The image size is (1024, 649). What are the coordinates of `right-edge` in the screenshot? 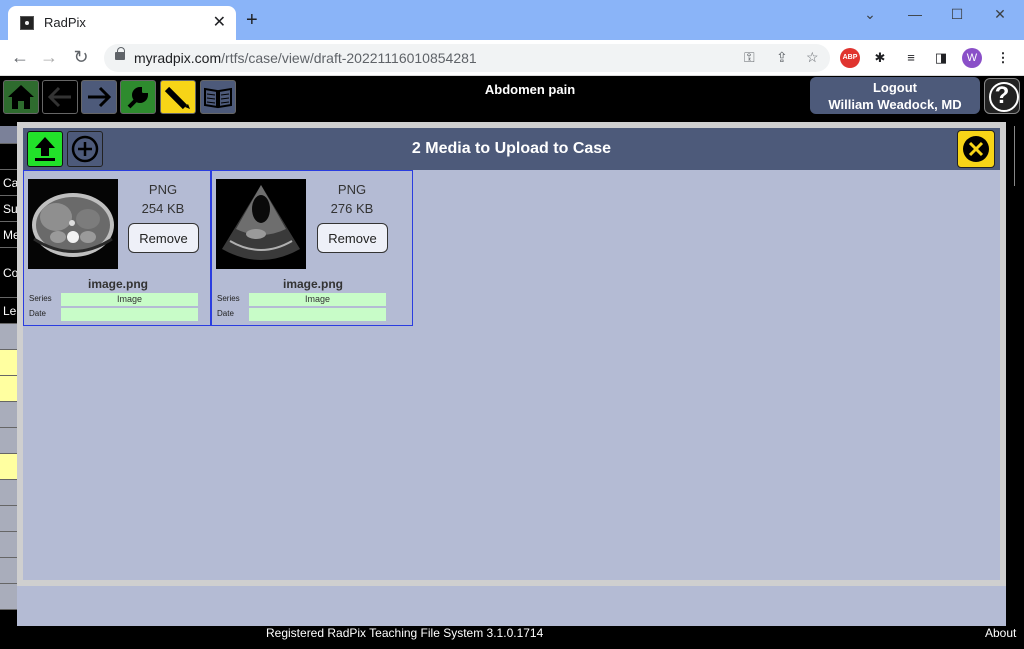 It's located at (1015, 156).